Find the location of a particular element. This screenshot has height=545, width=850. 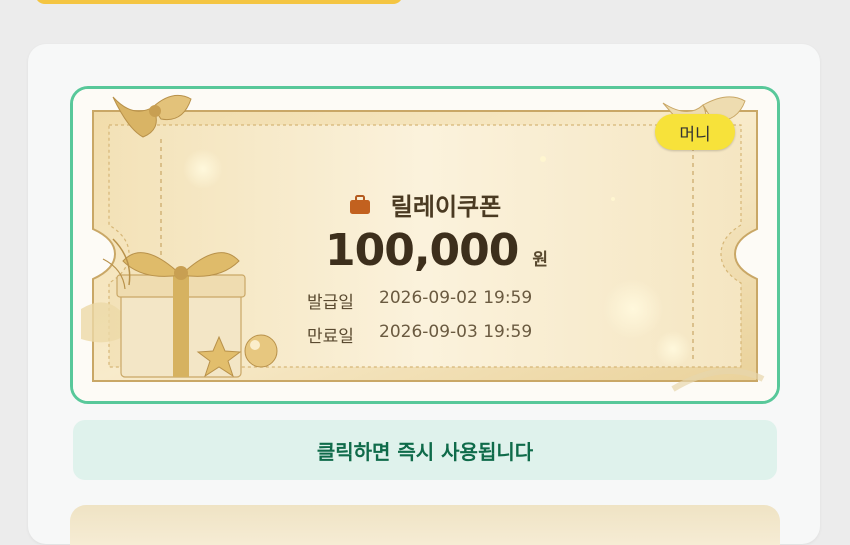

next-coupon-card is located at coordinates (425, 525).